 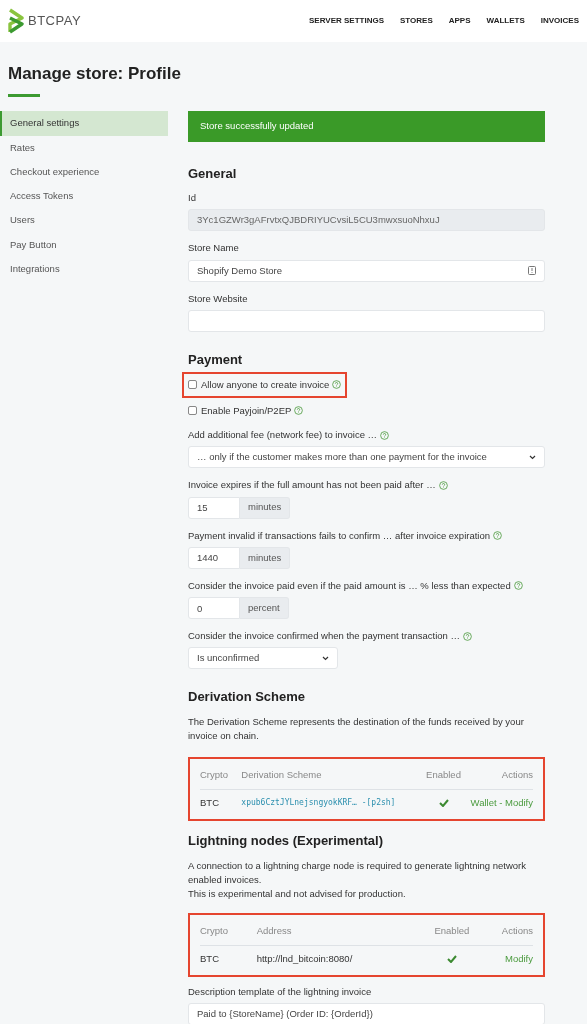 What do you see at coordinates (327, 777) in the screenshot?
I see `column-header: Derivation Scheme` at bounding box center [327, 777].